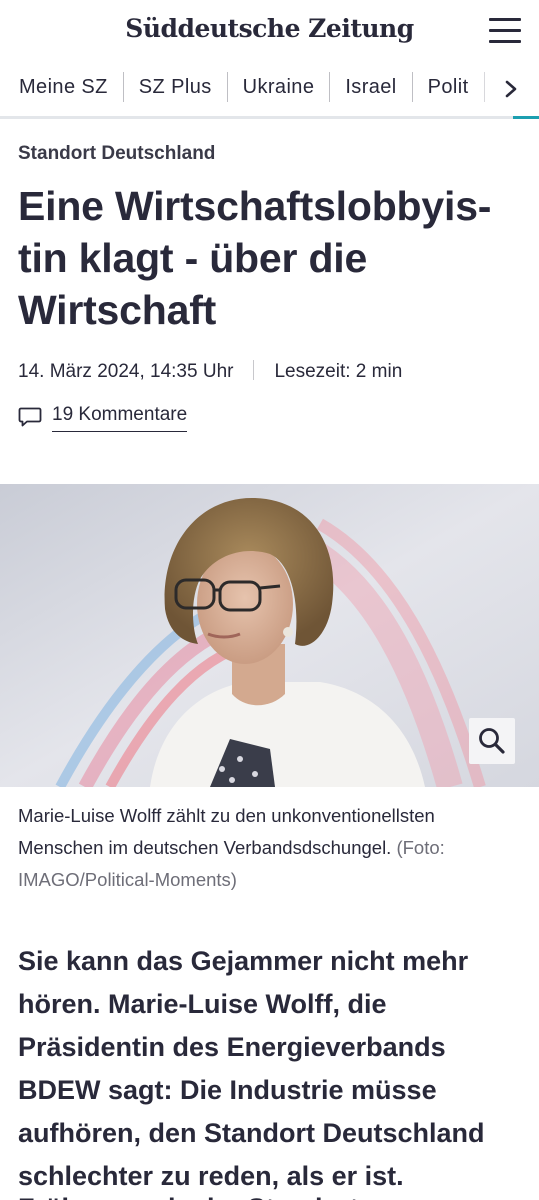 This screenshot has height=1200, width=539. Describe the element at coordinates (30, 417) in the screenshot. I see `speech-bubble-icon` at that location.